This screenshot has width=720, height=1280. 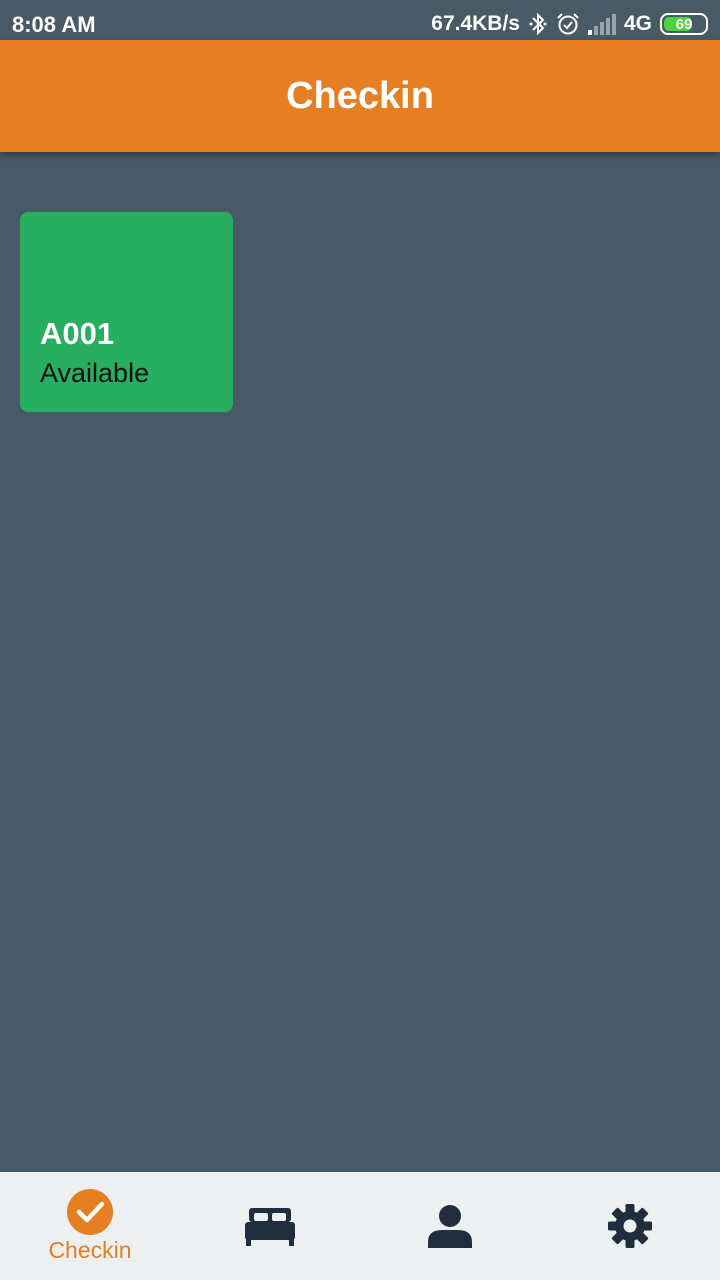 I want to click on nav-item-rooms, so click(x=270, y=1226).